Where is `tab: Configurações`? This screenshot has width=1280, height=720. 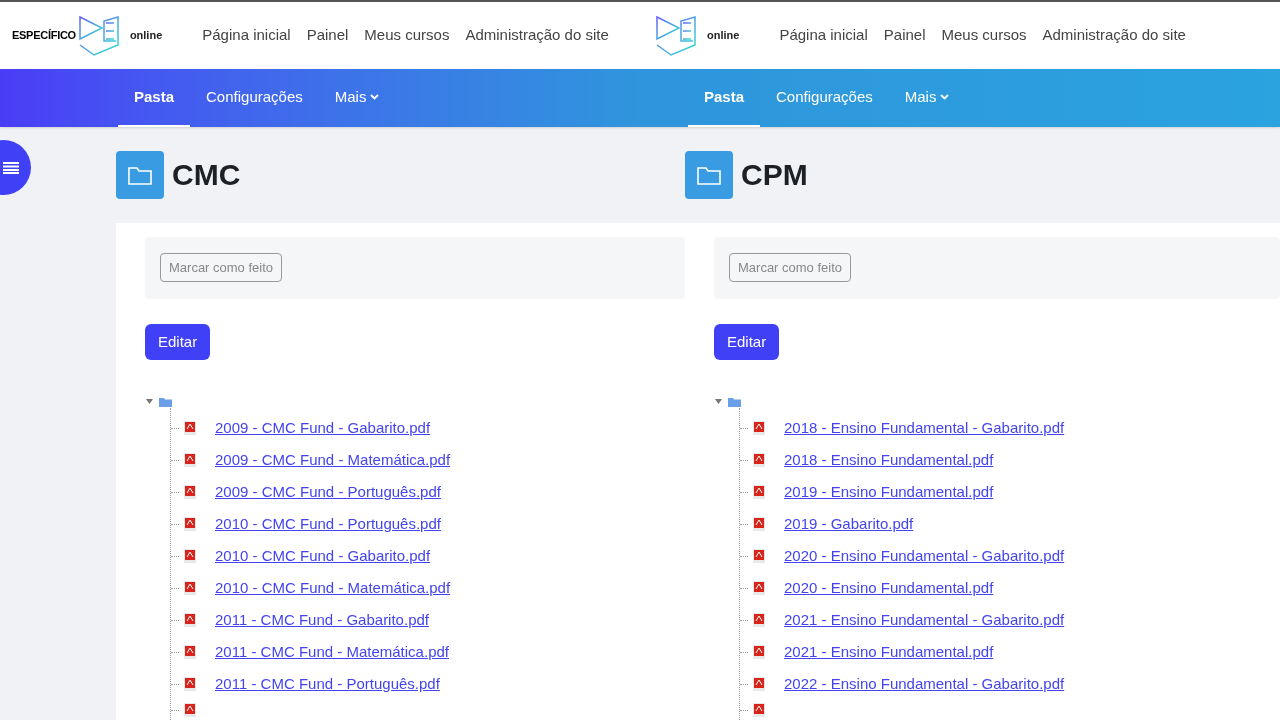
tab: Configurações is located at coordinates (254, 98).